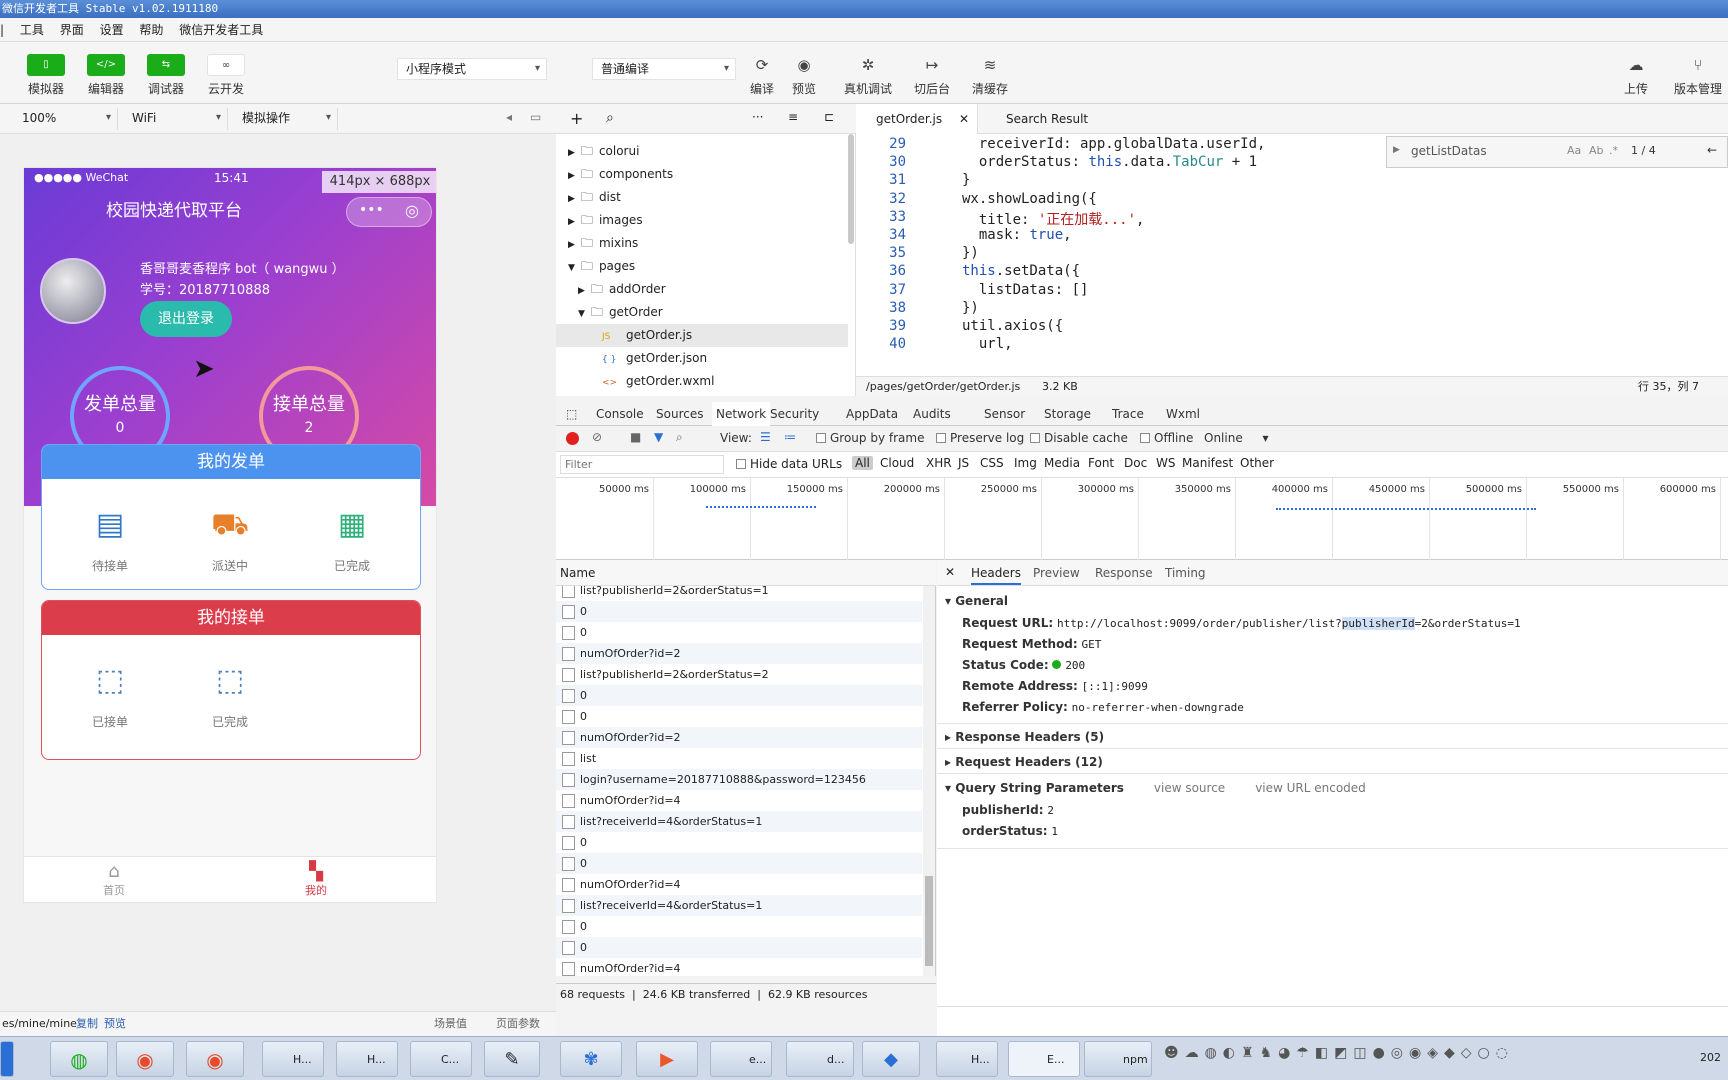  I want to click on code-line: }, so click(966, 180).